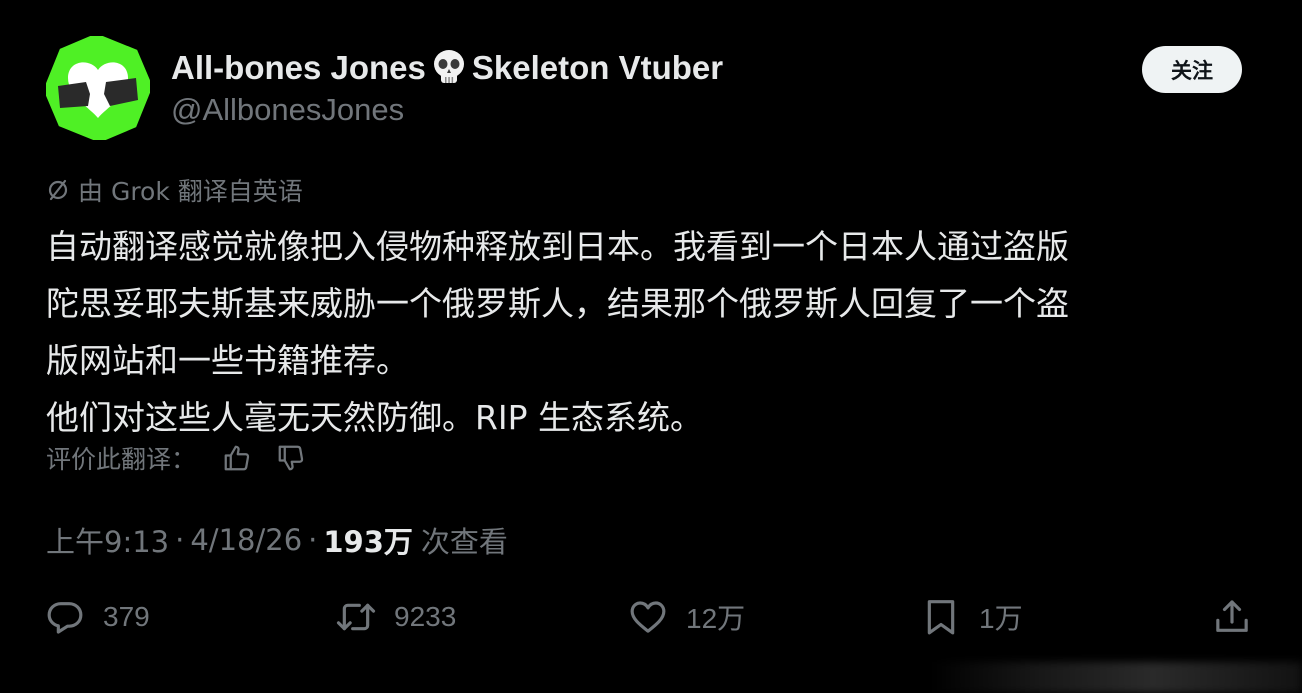 The width and height of the screenshot is (1302, 693). I want to click on rate-translation: 评价此翻译：, so click(176, 458).